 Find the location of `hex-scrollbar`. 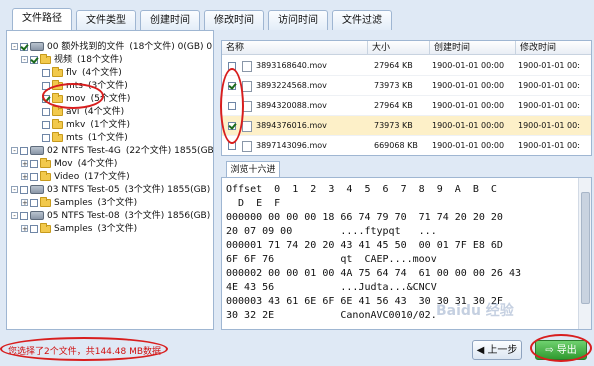

hex-scrollbar is located at coordinates (584, 253).